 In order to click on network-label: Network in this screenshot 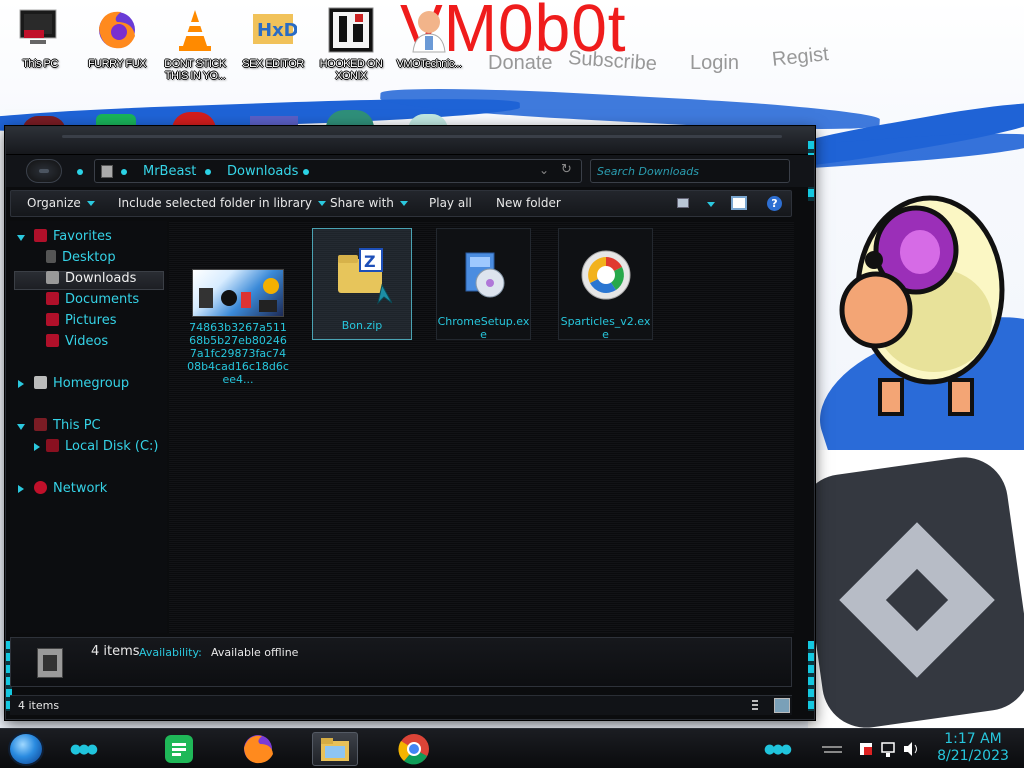, I will do `click(80, 488)`.